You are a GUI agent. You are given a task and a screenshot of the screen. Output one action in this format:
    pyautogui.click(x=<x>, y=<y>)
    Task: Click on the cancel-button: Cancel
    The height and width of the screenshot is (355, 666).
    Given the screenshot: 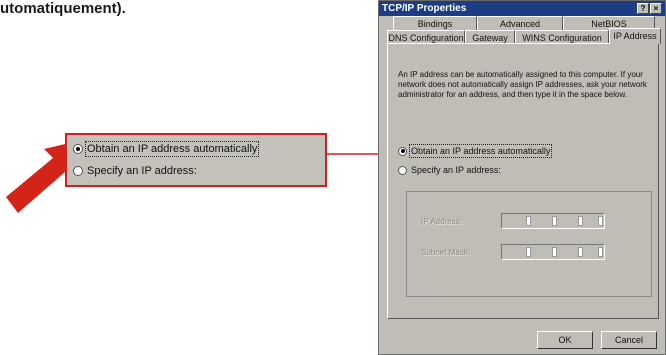 What is the action you would take?
    pyautogui.click(x=629, y=340)
    